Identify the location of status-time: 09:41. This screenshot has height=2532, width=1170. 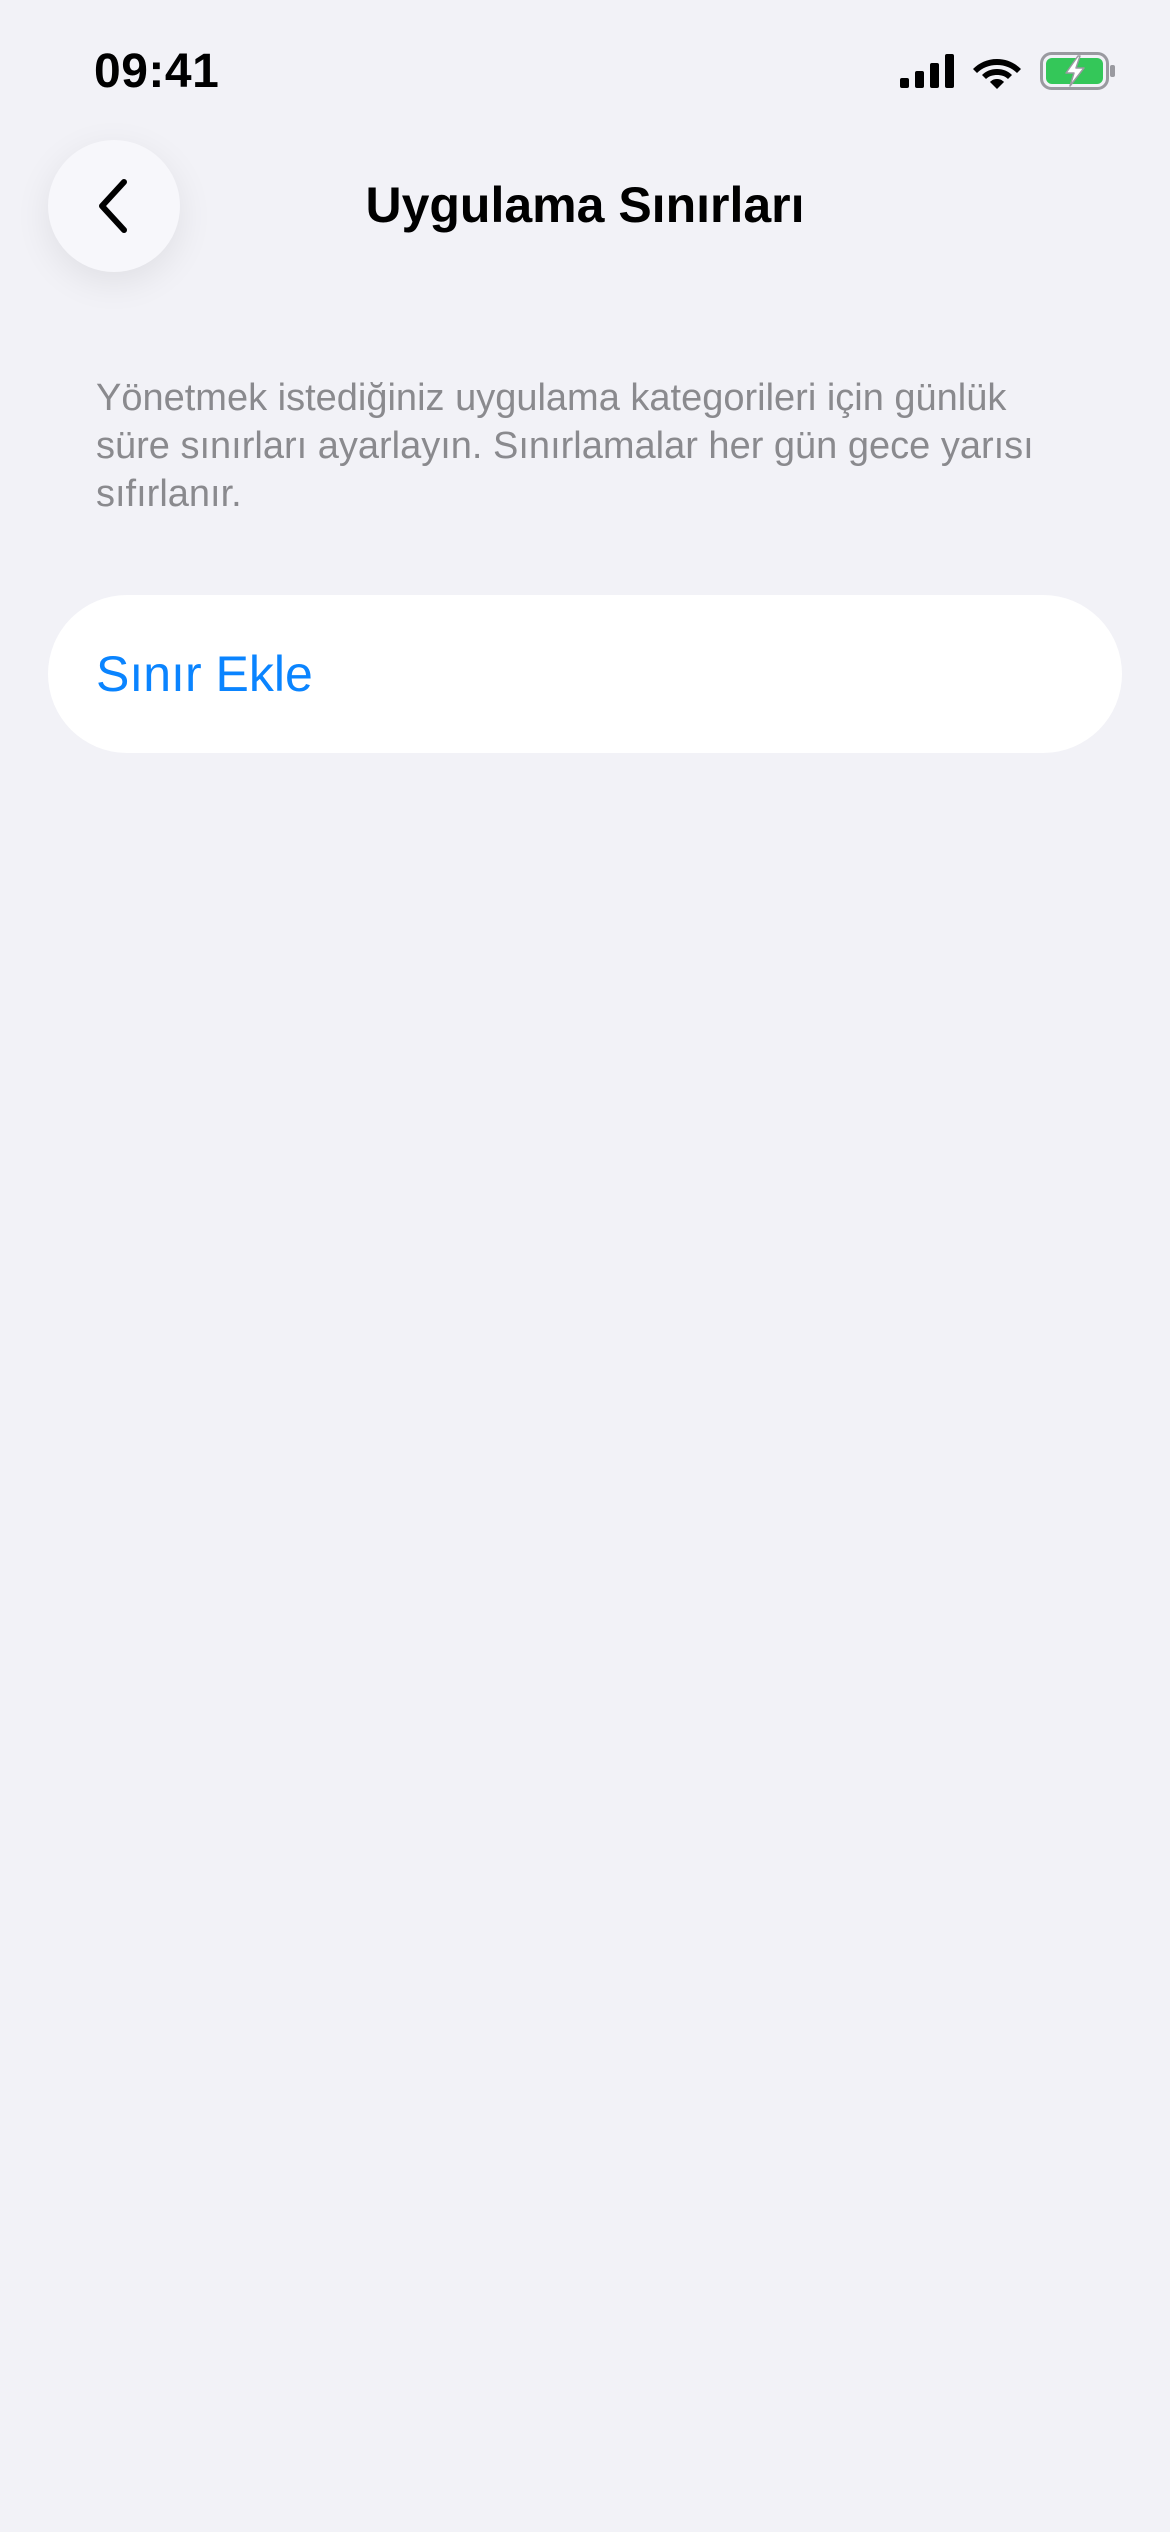
(157, 71).